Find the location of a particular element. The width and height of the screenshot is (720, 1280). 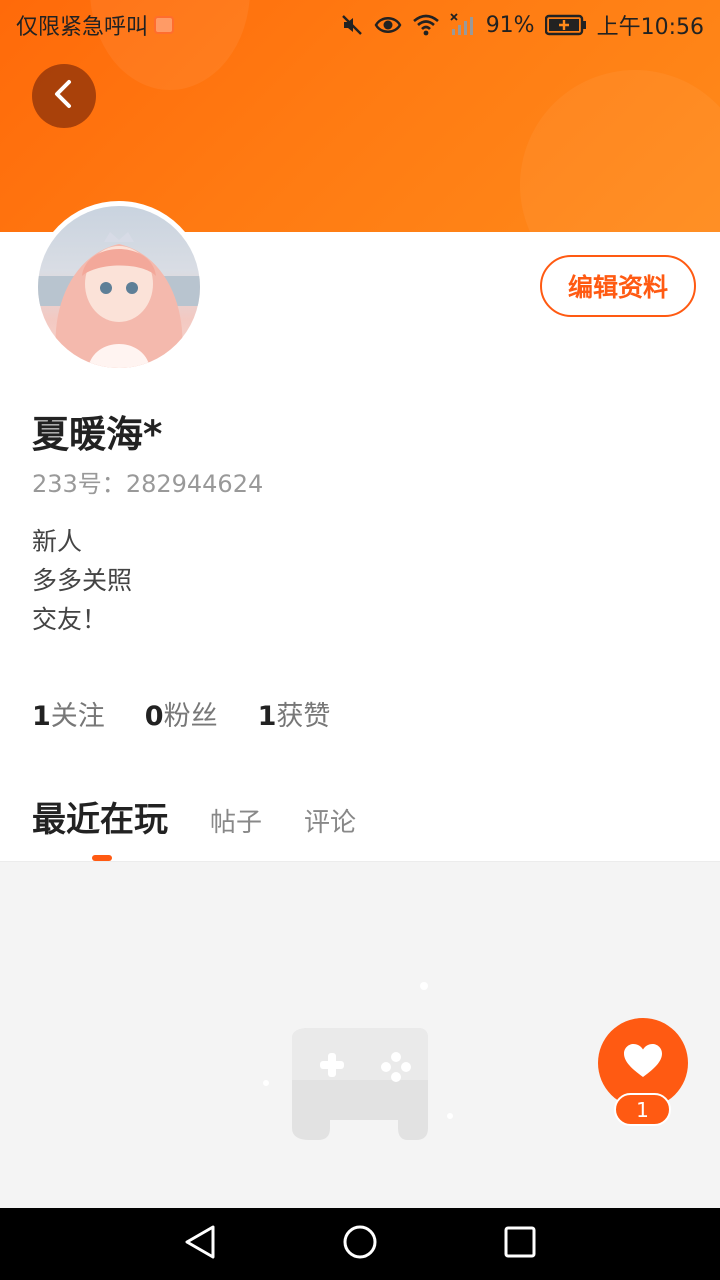

bio-line: 新人 is located at coordinates (57, 541).